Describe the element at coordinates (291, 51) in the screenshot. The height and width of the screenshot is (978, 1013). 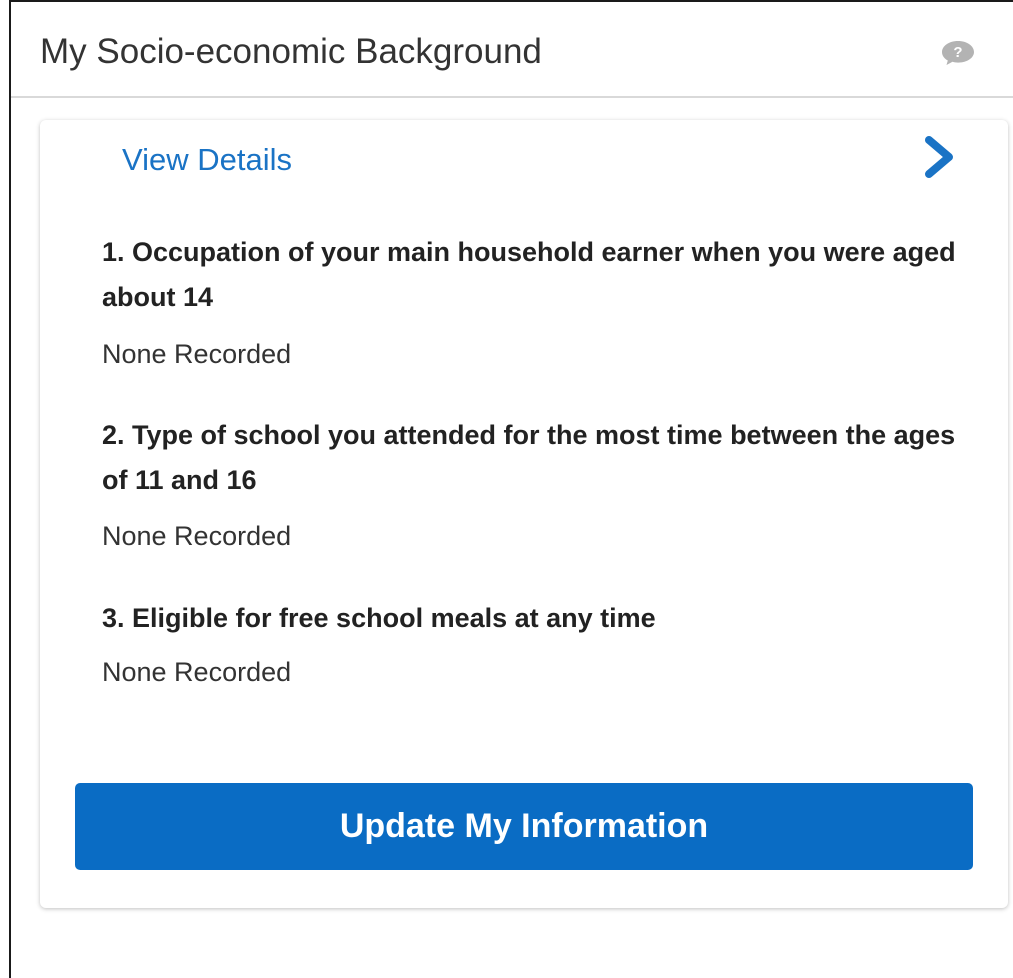
I see `widget-title: My Socio-economic Background` at that location.